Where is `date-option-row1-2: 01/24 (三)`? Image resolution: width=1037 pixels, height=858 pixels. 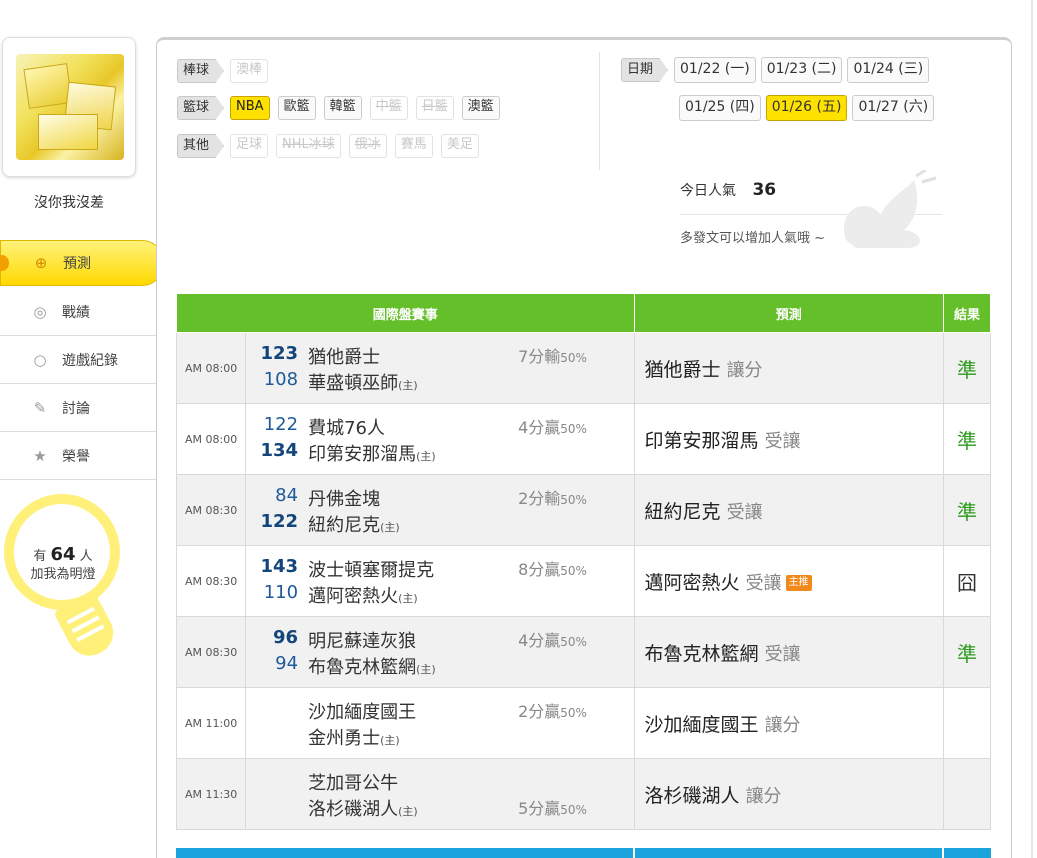
date-option-row1-2: 01/24 (三) is located at coordinates (888, 70).